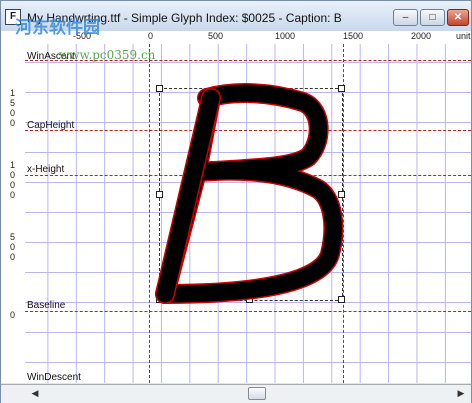  What do you see at coordinates (13, 393) in the screenshot?
I see `scroll-corner` at bounding box center [13, 393].